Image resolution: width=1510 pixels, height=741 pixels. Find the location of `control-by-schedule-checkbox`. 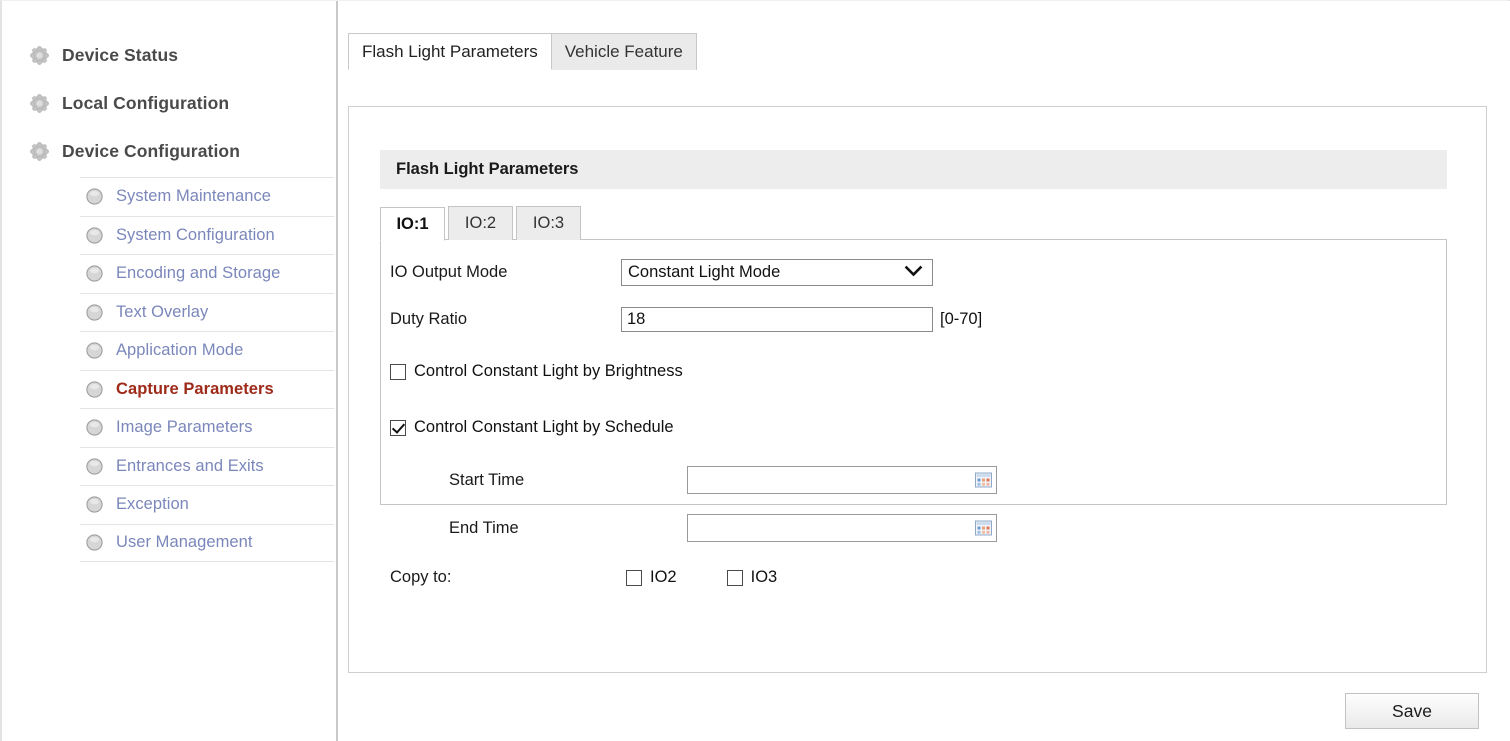

control-by-schedule-checkbox is located at coordinates (398, 427).